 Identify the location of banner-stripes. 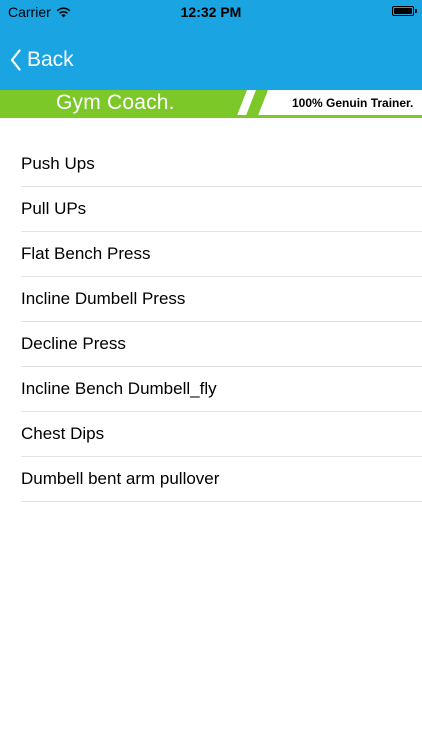
(247, 104).